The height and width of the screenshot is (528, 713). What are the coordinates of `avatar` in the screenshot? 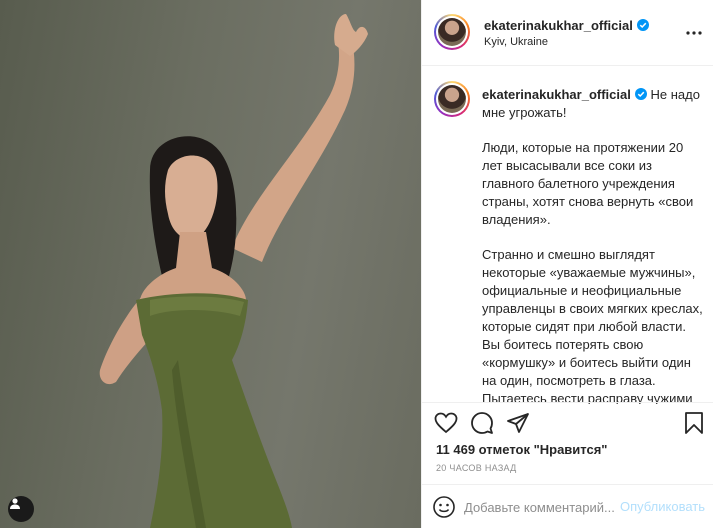 It's located at (452, 32).